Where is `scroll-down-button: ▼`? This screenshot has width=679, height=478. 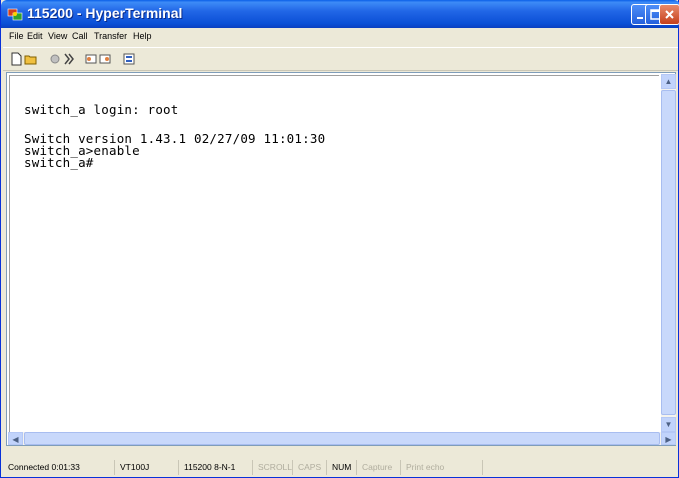 scroll-down-button: ▼ is located at coordinates (668, 424).